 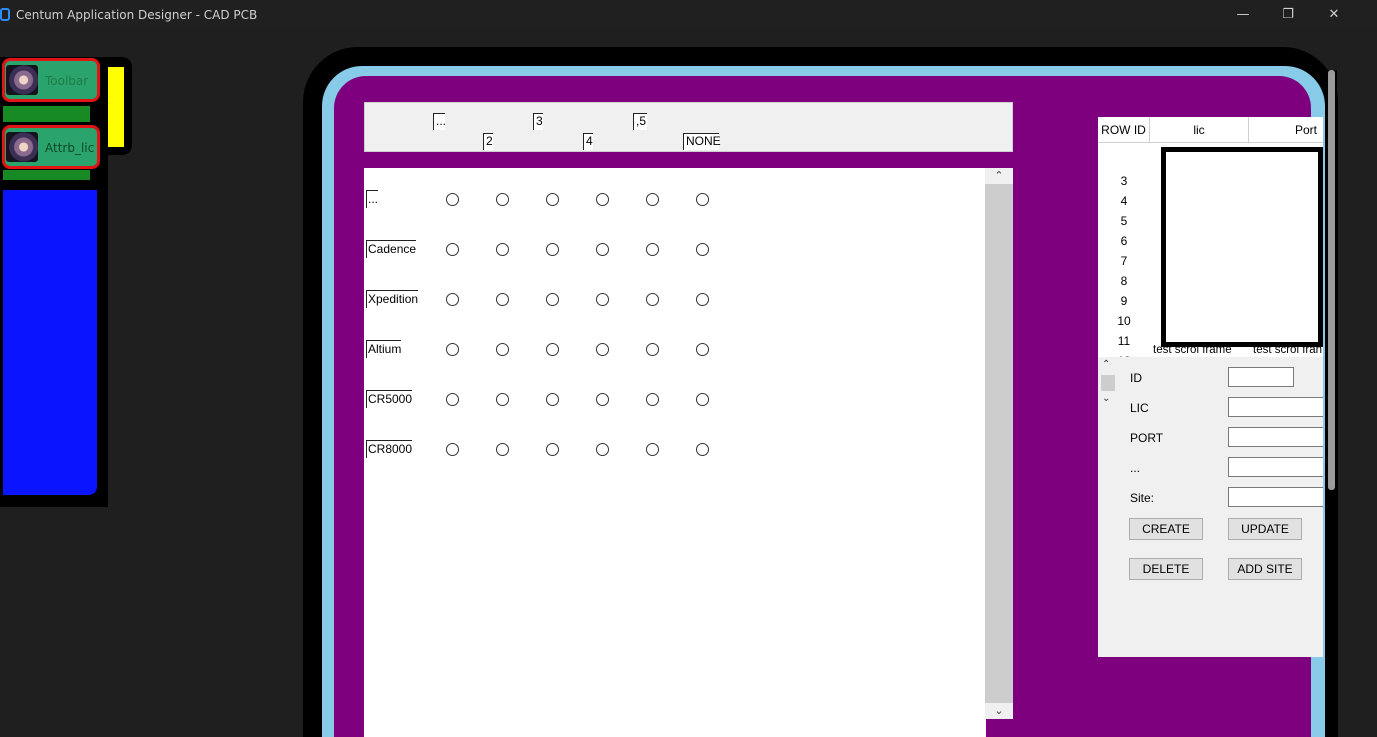 I want to click on port-label: PORT, so click(x=1147, y=438).